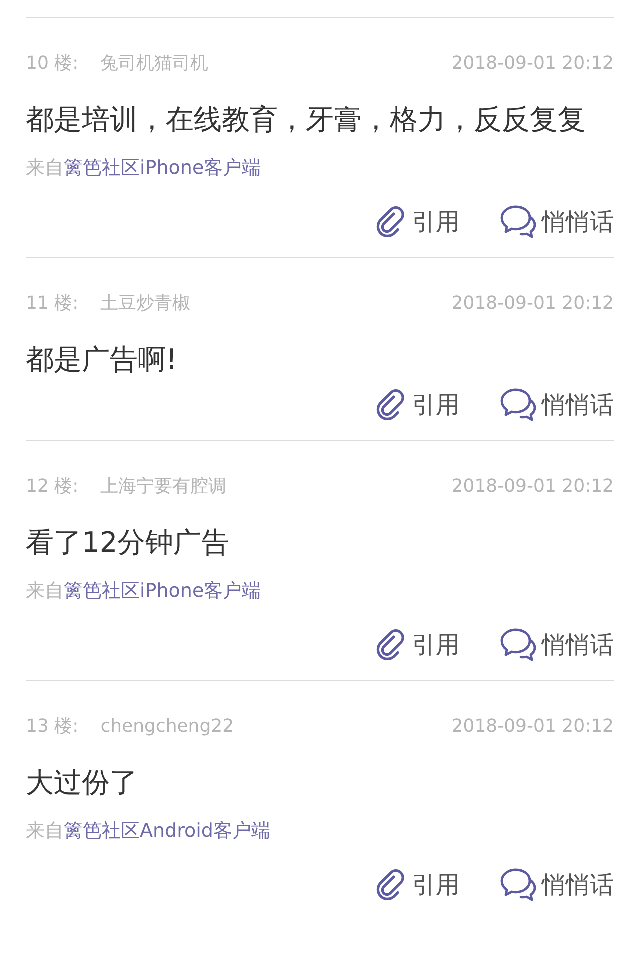 This screenshot has width=640, height=975. I want to click on post-source: 来自篱笆社区Android客户端, so click(149, 831).